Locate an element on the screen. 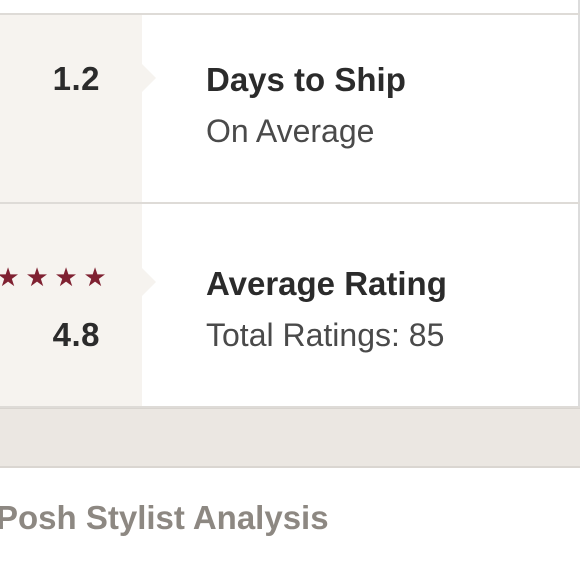  days-to-ship-label: Days to Ship is located at coordinates (306, 79).